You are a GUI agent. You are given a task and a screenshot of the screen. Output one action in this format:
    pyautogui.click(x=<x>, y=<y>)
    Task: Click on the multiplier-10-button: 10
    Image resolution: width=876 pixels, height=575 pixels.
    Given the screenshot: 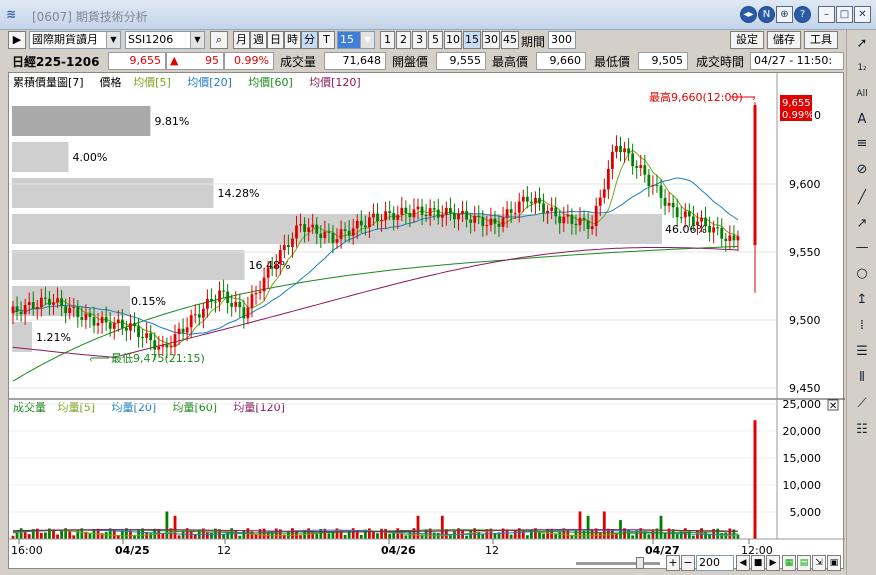 What is the action you would take?
    pyautogui.click(x=453, y=40)
    